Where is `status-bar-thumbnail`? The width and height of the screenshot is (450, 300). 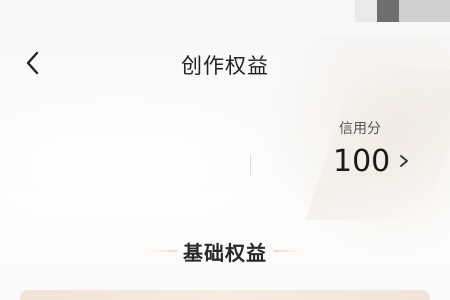
status-bar-thumbnail is located at coordinates (402, 11).